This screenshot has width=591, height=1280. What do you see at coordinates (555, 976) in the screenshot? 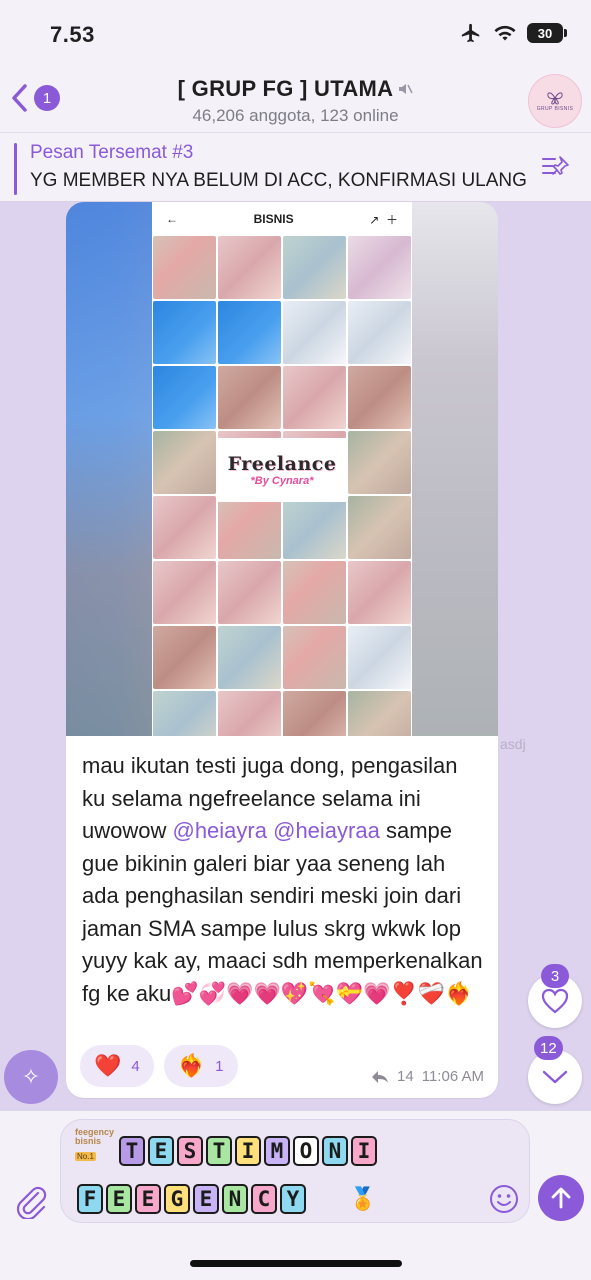
I see `reactions-badge: 3` at bounding box center [555, 976].